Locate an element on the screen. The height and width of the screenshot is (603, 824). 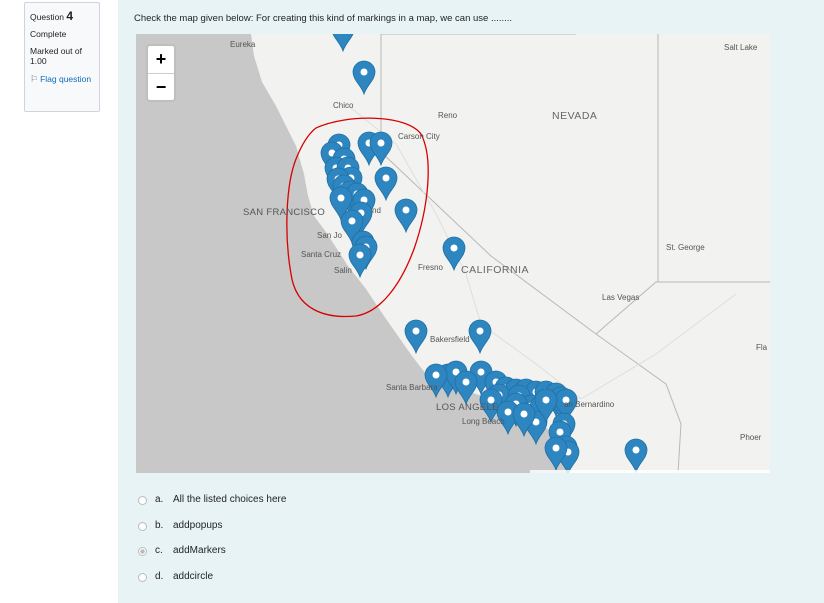
question-number: Question 4 is located at coordinates (64, 16).